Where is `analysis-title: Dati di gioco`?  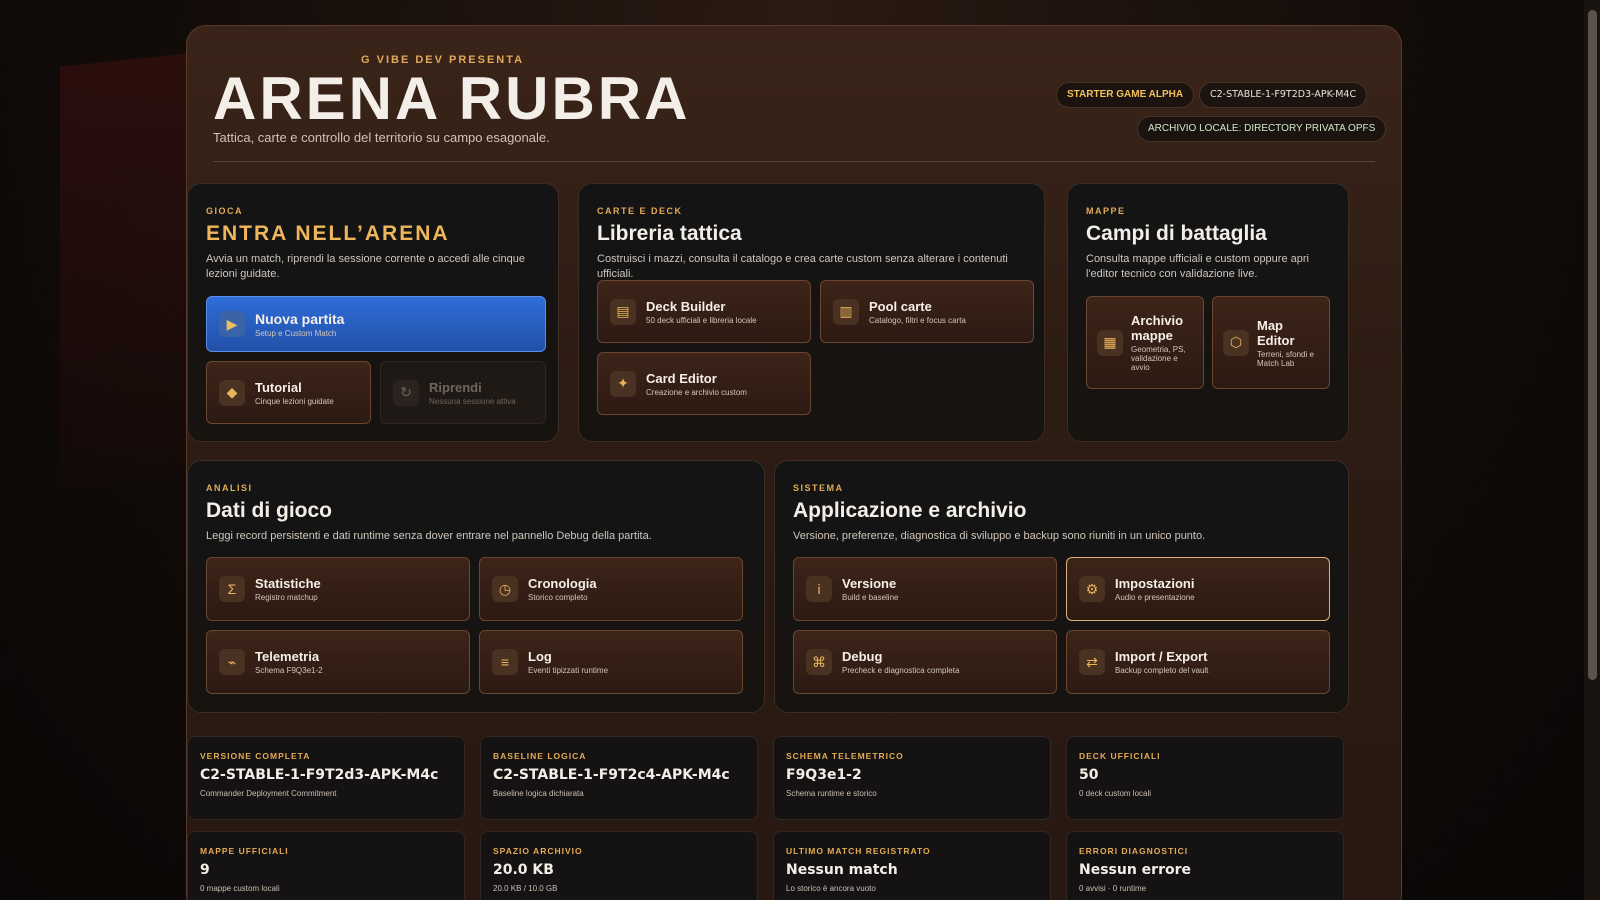
analysis-title: Dati di gioco is located at coordinates (269, 510).